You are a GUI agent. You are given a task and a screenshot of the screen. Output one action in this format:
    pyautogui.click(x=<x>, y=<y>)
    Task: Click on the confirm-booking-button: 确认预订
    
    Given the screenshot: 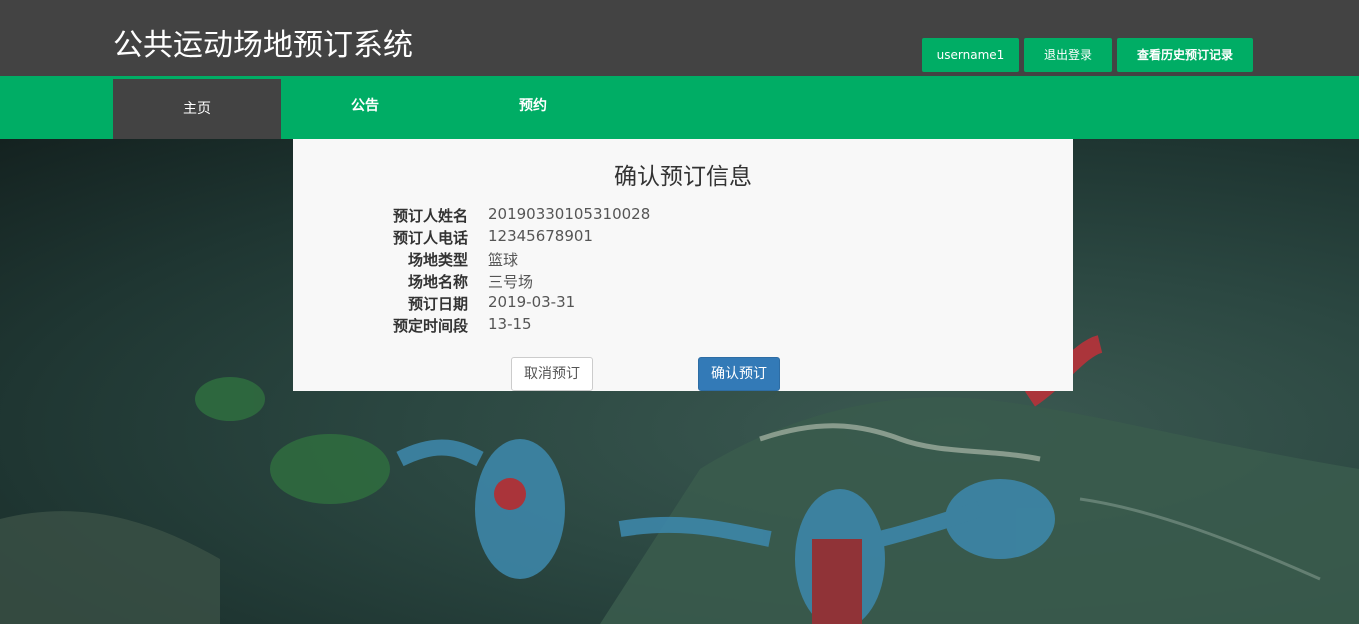 What is the action you would take?
    pyautogui.click(x=739, y=374)
    